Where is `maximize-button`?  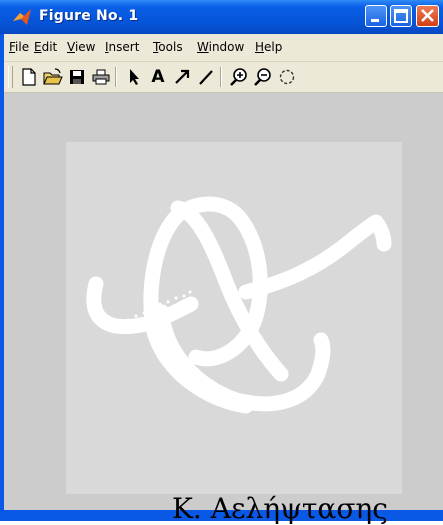 maximize-button is located at coordinates (401, 16).